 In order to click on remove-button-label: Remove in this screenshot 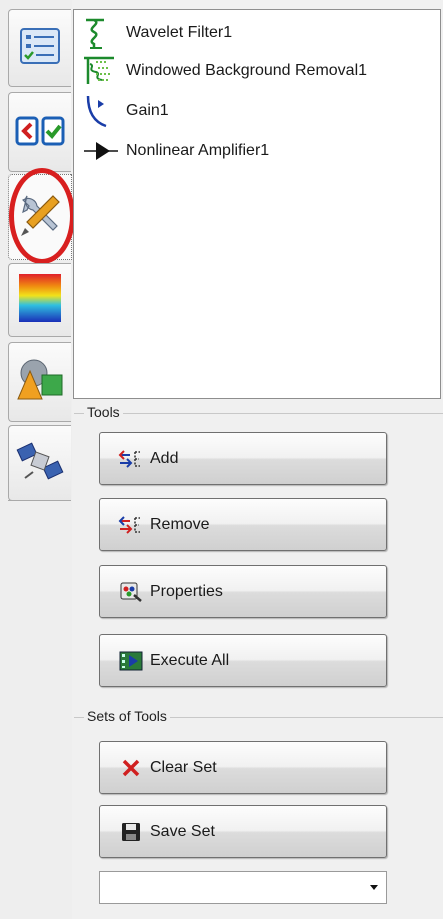, I will do `click(180, 524)`.